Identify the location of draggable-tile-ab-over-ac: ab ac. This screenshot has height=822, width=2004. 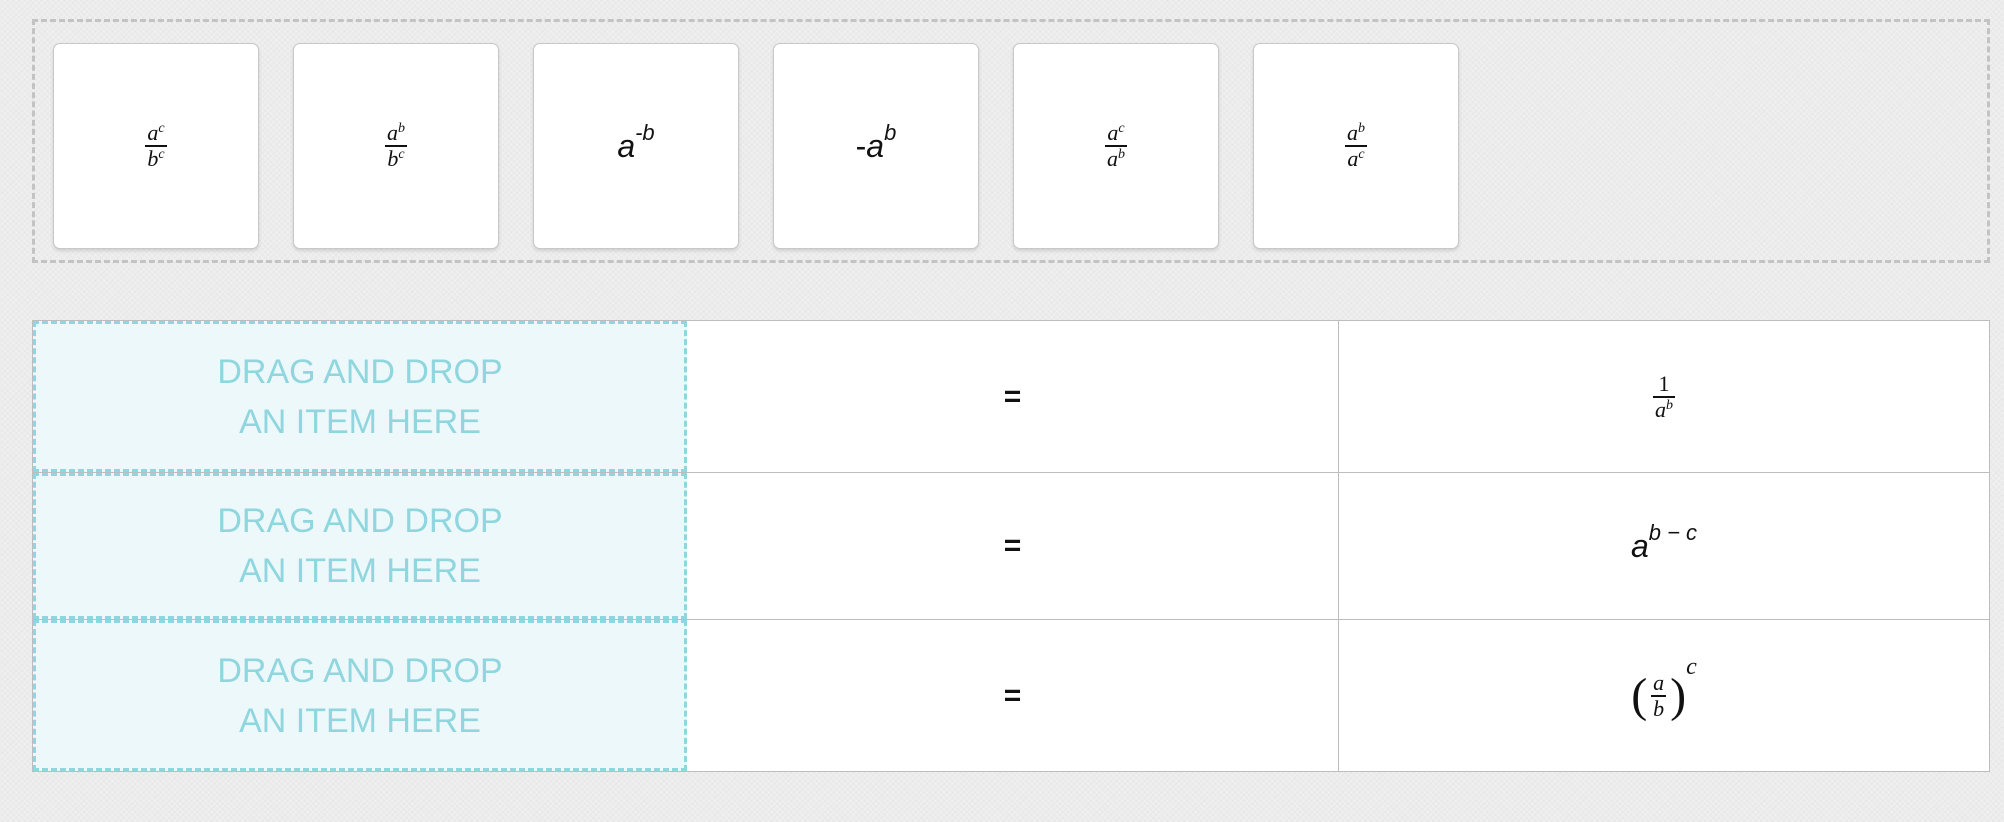
(1356, 146).